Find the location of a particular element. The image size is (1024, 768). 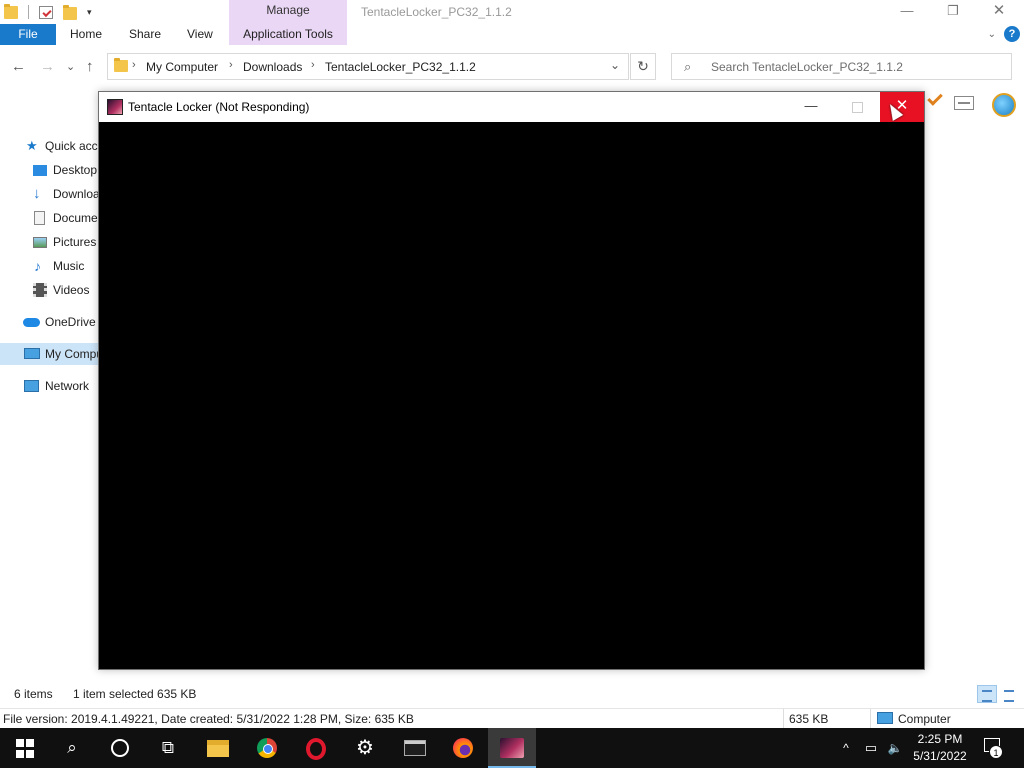

network-tray-icon: ▭ is located at coordinates (871, 748).